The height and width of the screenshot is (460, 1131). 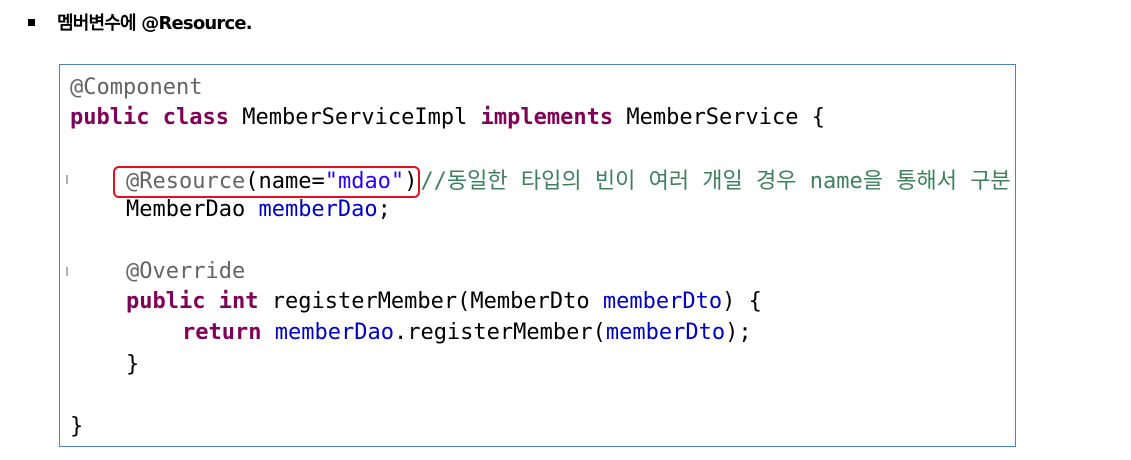 What do you see at coordinates (238, 301) in the screenshot?
I see `keyword-int: int` at bounding box center [238, 301].